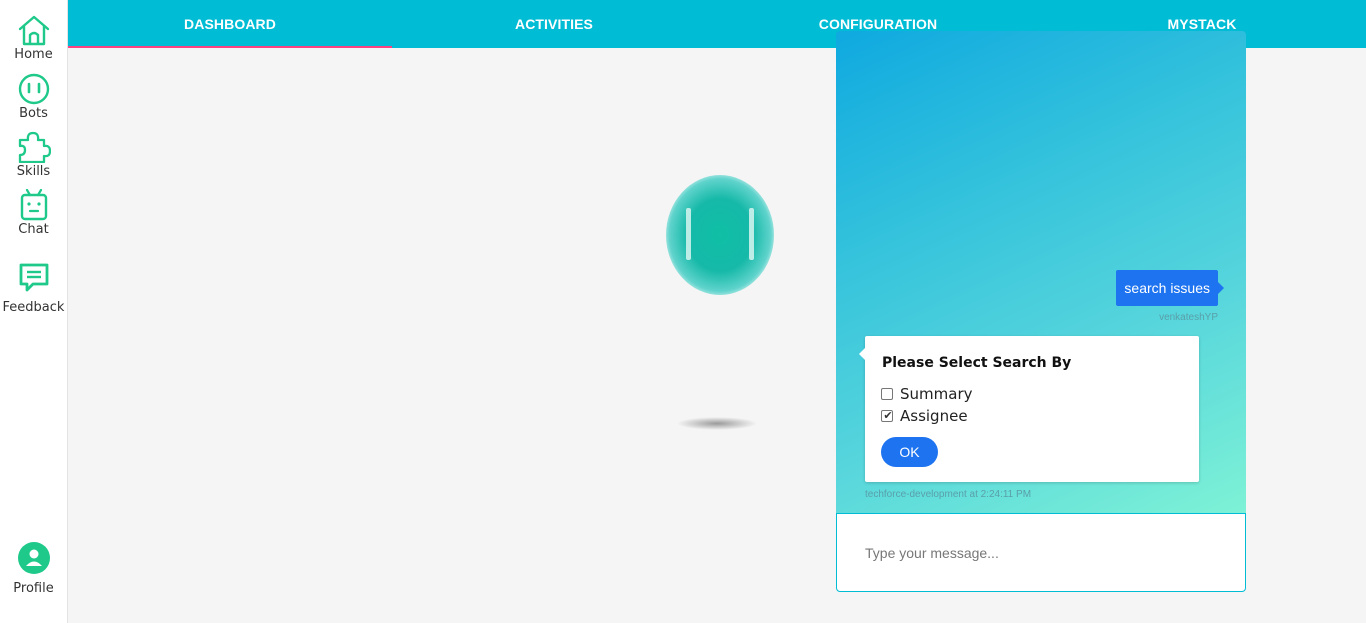  Describe the element at coordinates (948, 494) in the screenshot. I see `bot-message-meta: techforce-development at 2:24:11 PM` at that location.